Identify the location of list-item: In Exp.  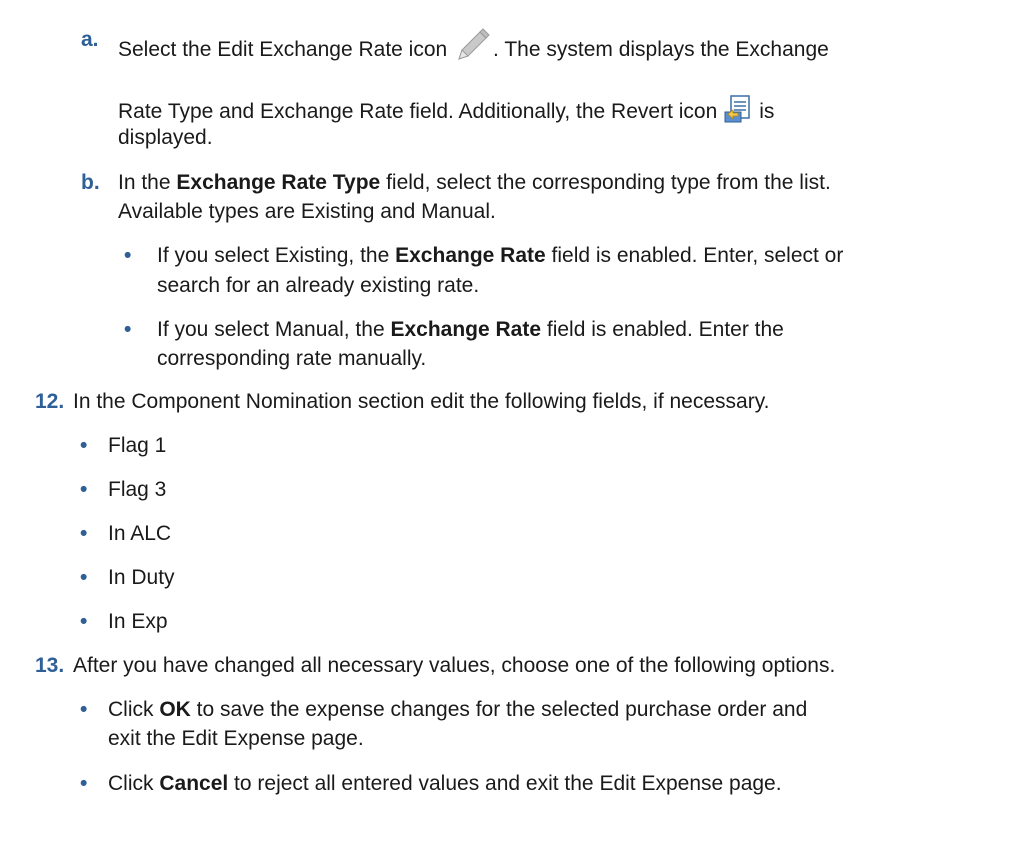
(138, 621).